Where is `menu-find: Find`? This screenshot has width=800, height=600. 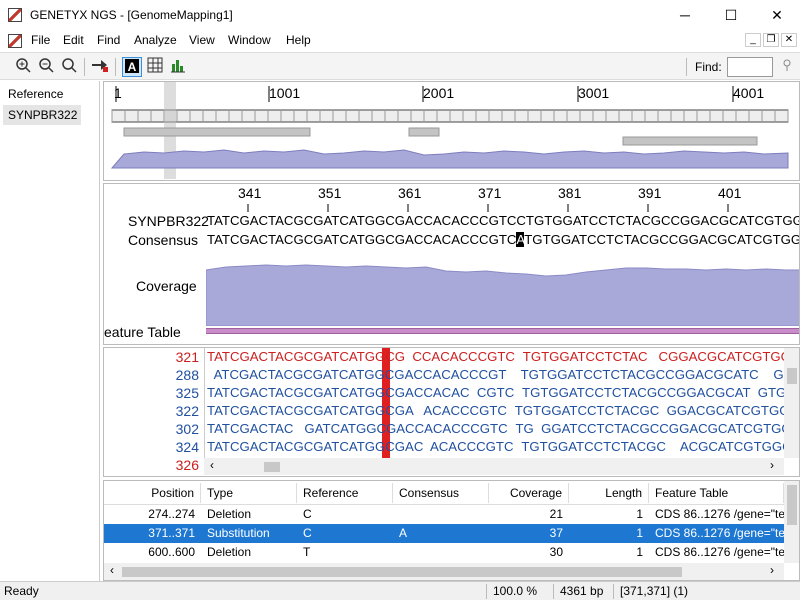
menu-find: Find is located at coordinates (108, 40).